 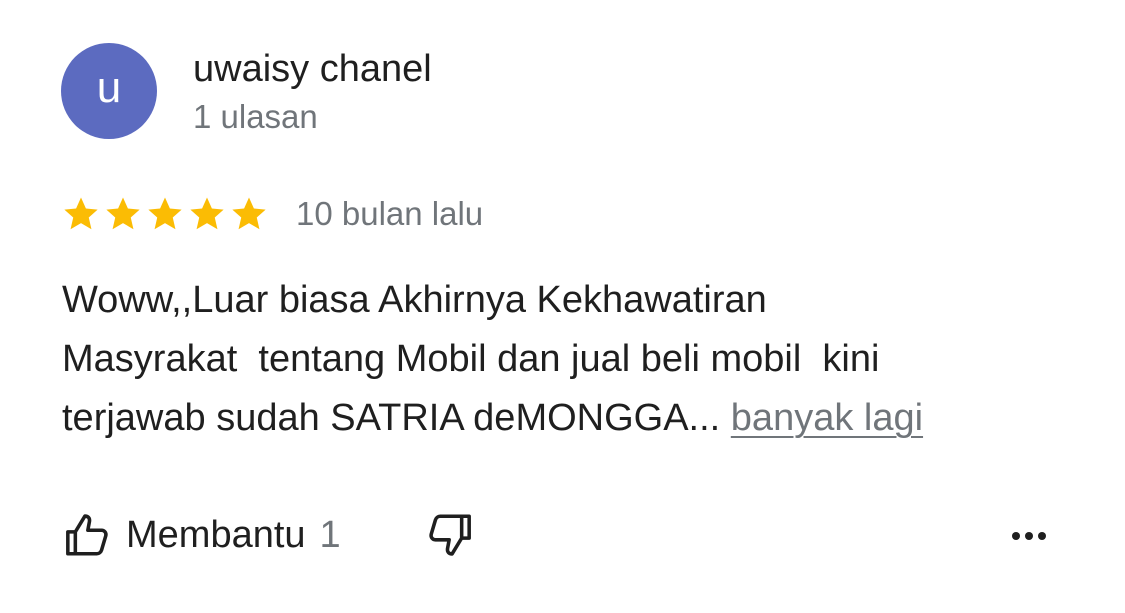 What do you see at coordinates (312, 69) in the screenshot?
I see `reviewer-name: uwaisy chanel` at bounding box center [312, 69].